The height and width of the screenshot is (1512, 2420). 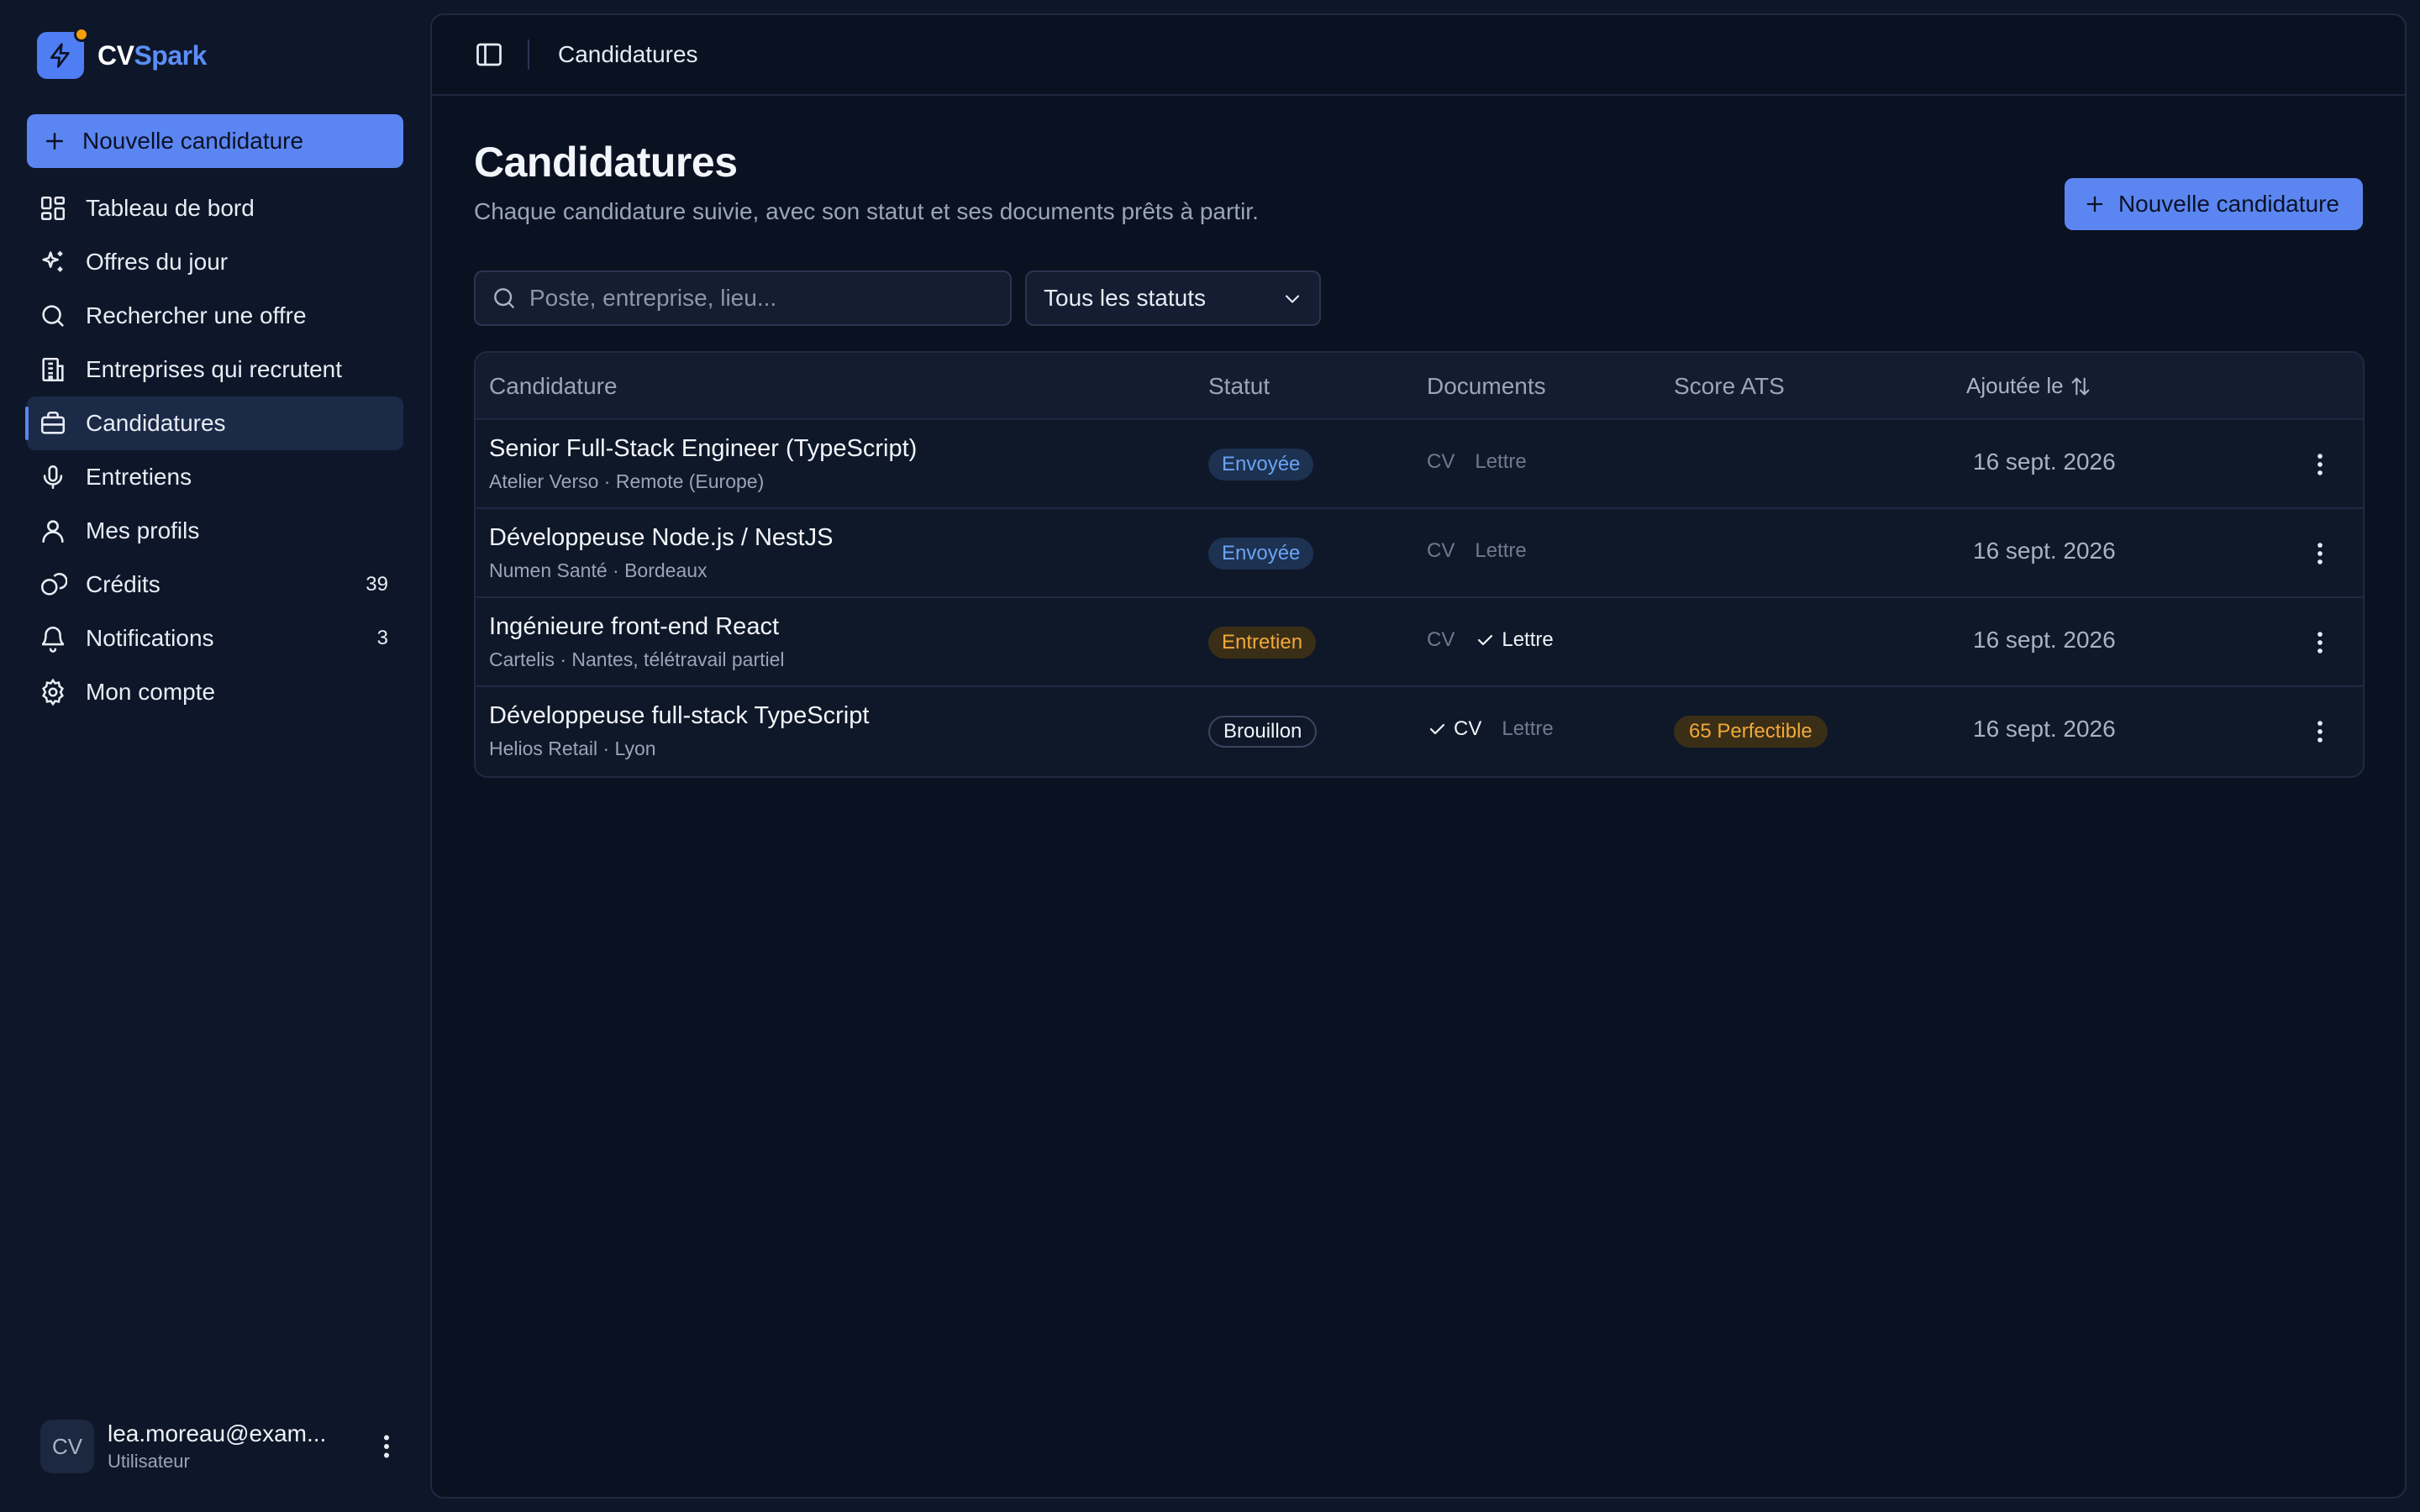 I want to click on sidebar-item-search-offer: Rechercher une offre, so click(x=215, y=316).